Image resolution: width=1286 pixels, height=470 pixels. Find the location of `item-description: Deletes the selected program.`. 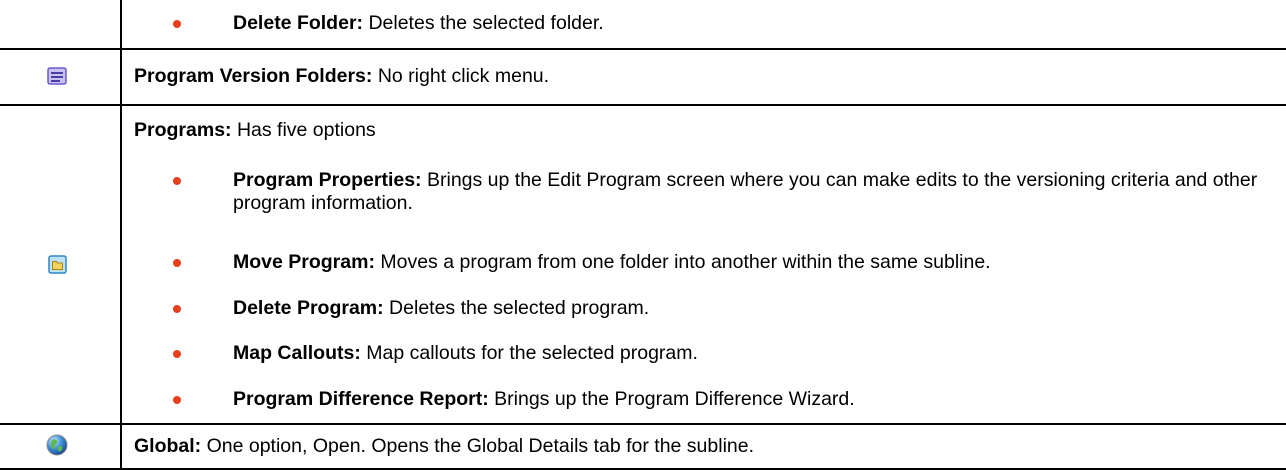

item-description: Deletes the selected program. is located at coordinates (516, 308).